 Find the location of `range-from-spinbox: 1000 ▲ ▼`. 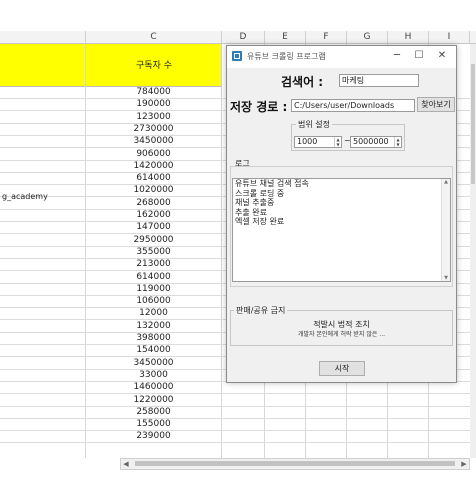

range-from-spinbox: 1000 ▲ ▼ is located at coordinates (318, 142).